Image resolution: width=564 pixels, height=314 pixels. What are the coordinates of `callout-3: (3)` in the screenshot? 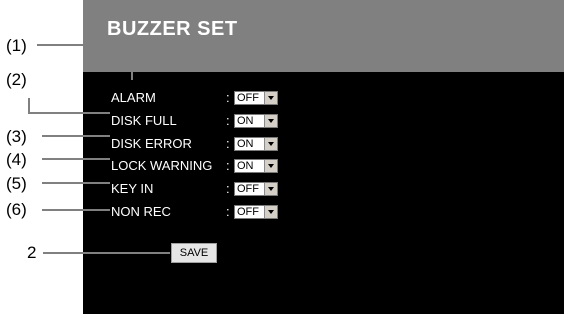 It's located at (16, 136).